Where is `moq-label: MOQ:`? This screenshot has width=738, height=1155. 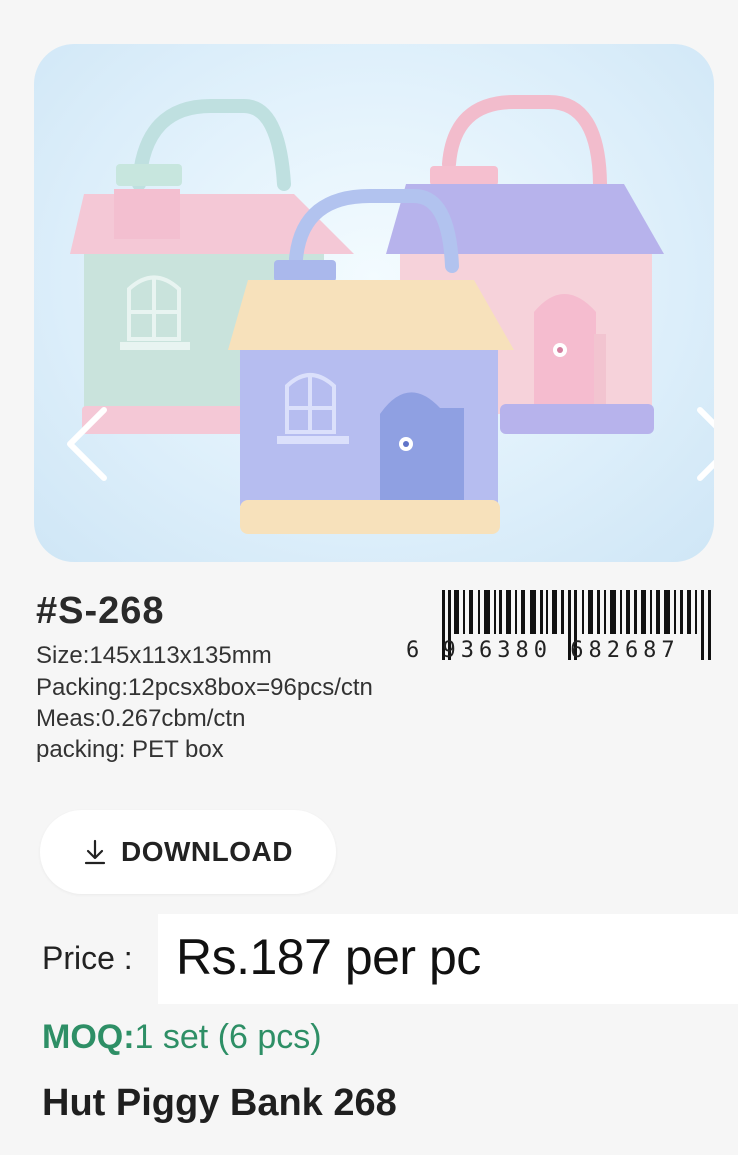 moq-label: MOQ: is located at coordinates (88, 1037).